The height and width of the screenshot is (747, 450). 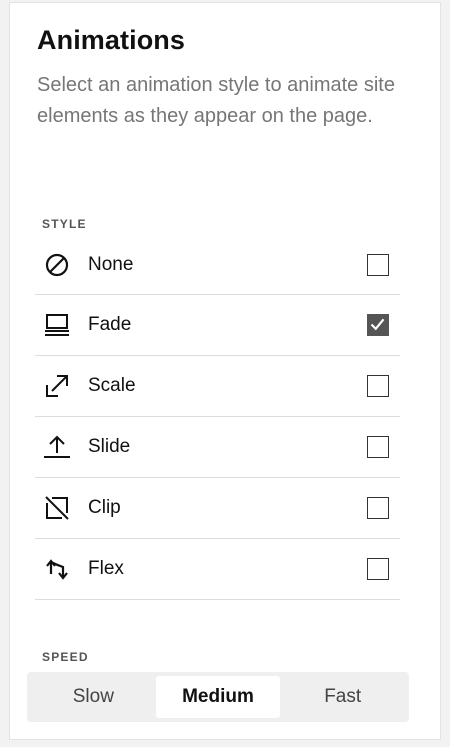 I want to click on style-option-none: None, so click(x=217, y=265).